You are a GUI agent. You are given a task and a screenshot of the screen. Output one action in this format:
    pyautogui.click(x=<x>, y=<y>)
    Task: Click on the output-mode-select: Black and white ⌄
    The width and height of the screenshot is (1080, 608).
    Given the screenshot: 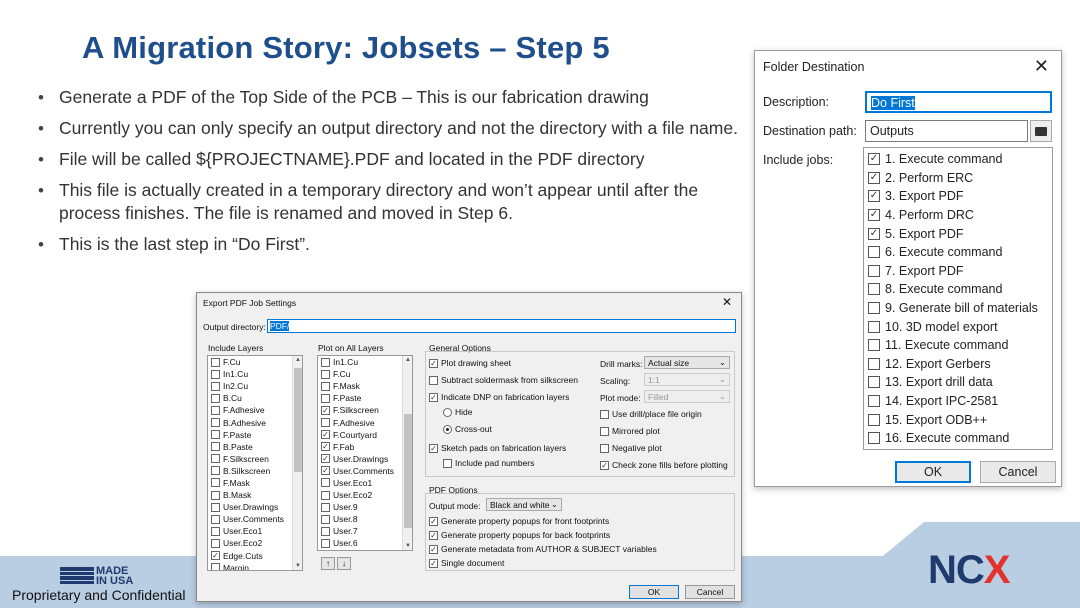 What is the action you would take?
    pyautogui.click(x=524, y=504)
    